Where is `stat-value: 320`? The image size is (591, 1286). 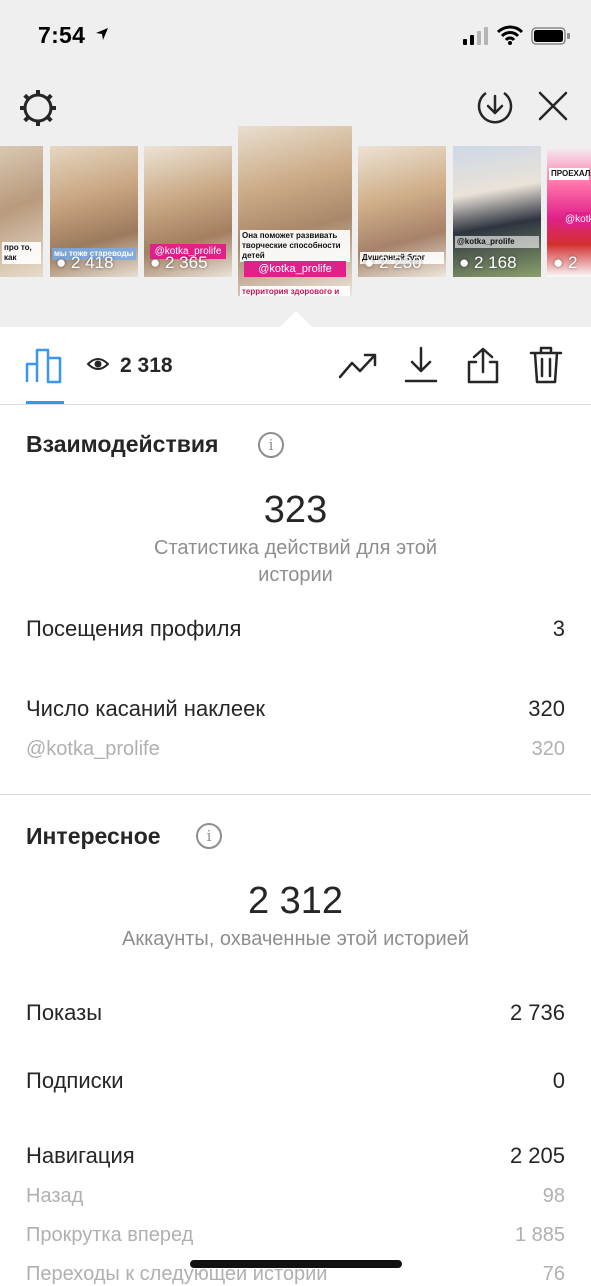
stat-value: 320 is located at coordinates (546, 708).